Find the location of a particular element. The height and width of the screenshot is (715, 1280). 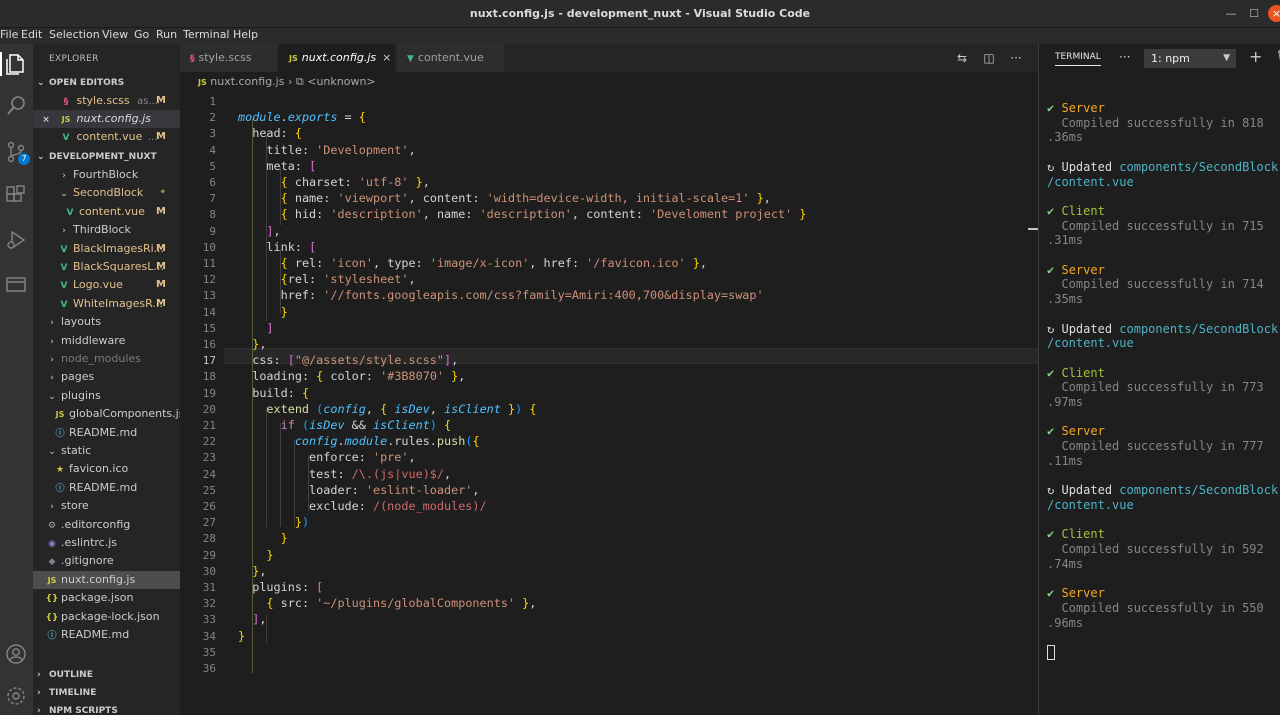

tree-item: JS globalComponents.js is located at coordinates (106, 414).